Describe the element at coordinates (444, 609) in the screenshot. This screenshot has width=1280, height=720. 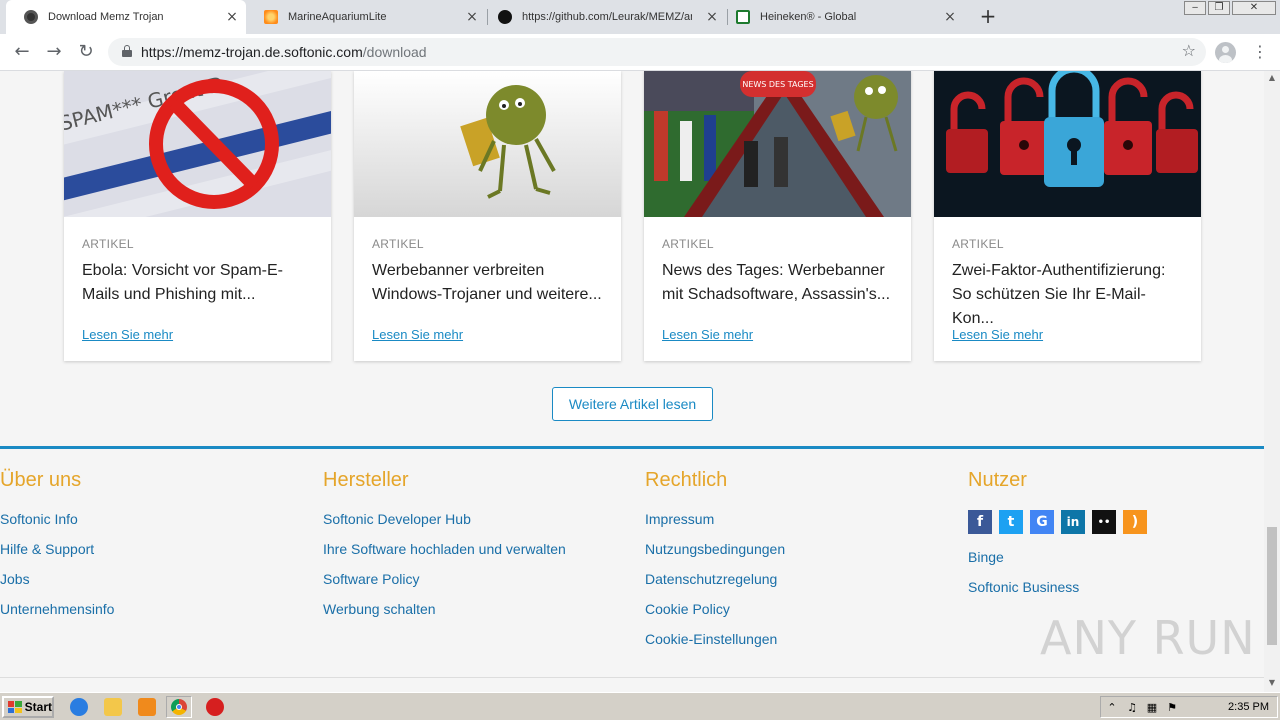
I see `footer-link-advertise: Werbung schalten` at that location.